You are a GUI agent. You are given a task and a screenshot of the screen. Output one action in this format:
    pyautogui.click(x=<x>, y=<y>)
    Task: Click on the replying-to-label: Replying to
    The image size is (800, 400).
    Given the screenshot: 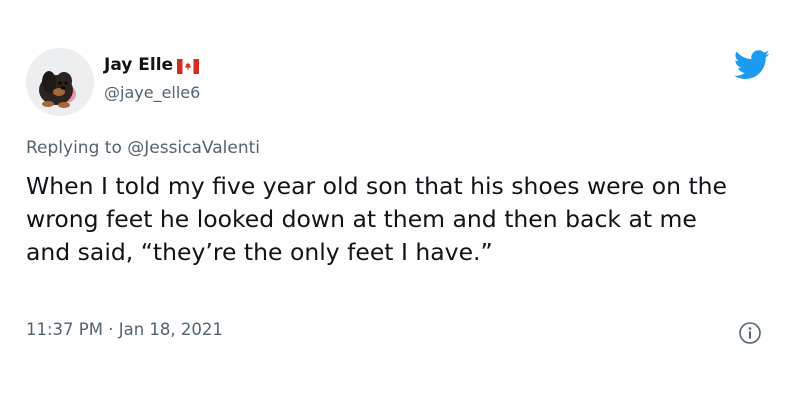 What is the action you would take?
    pyautogui.click(x=74, y=148)
    